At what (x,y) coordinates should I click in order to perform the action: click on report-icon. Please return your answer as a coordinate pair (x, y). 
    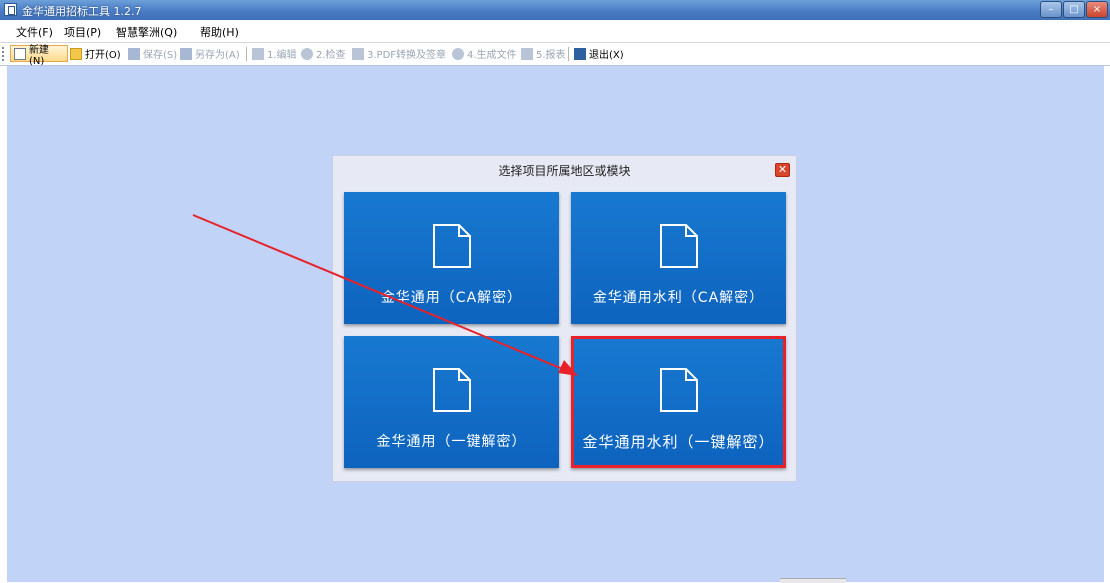
    Looking at the image, I should click on (527, 53).